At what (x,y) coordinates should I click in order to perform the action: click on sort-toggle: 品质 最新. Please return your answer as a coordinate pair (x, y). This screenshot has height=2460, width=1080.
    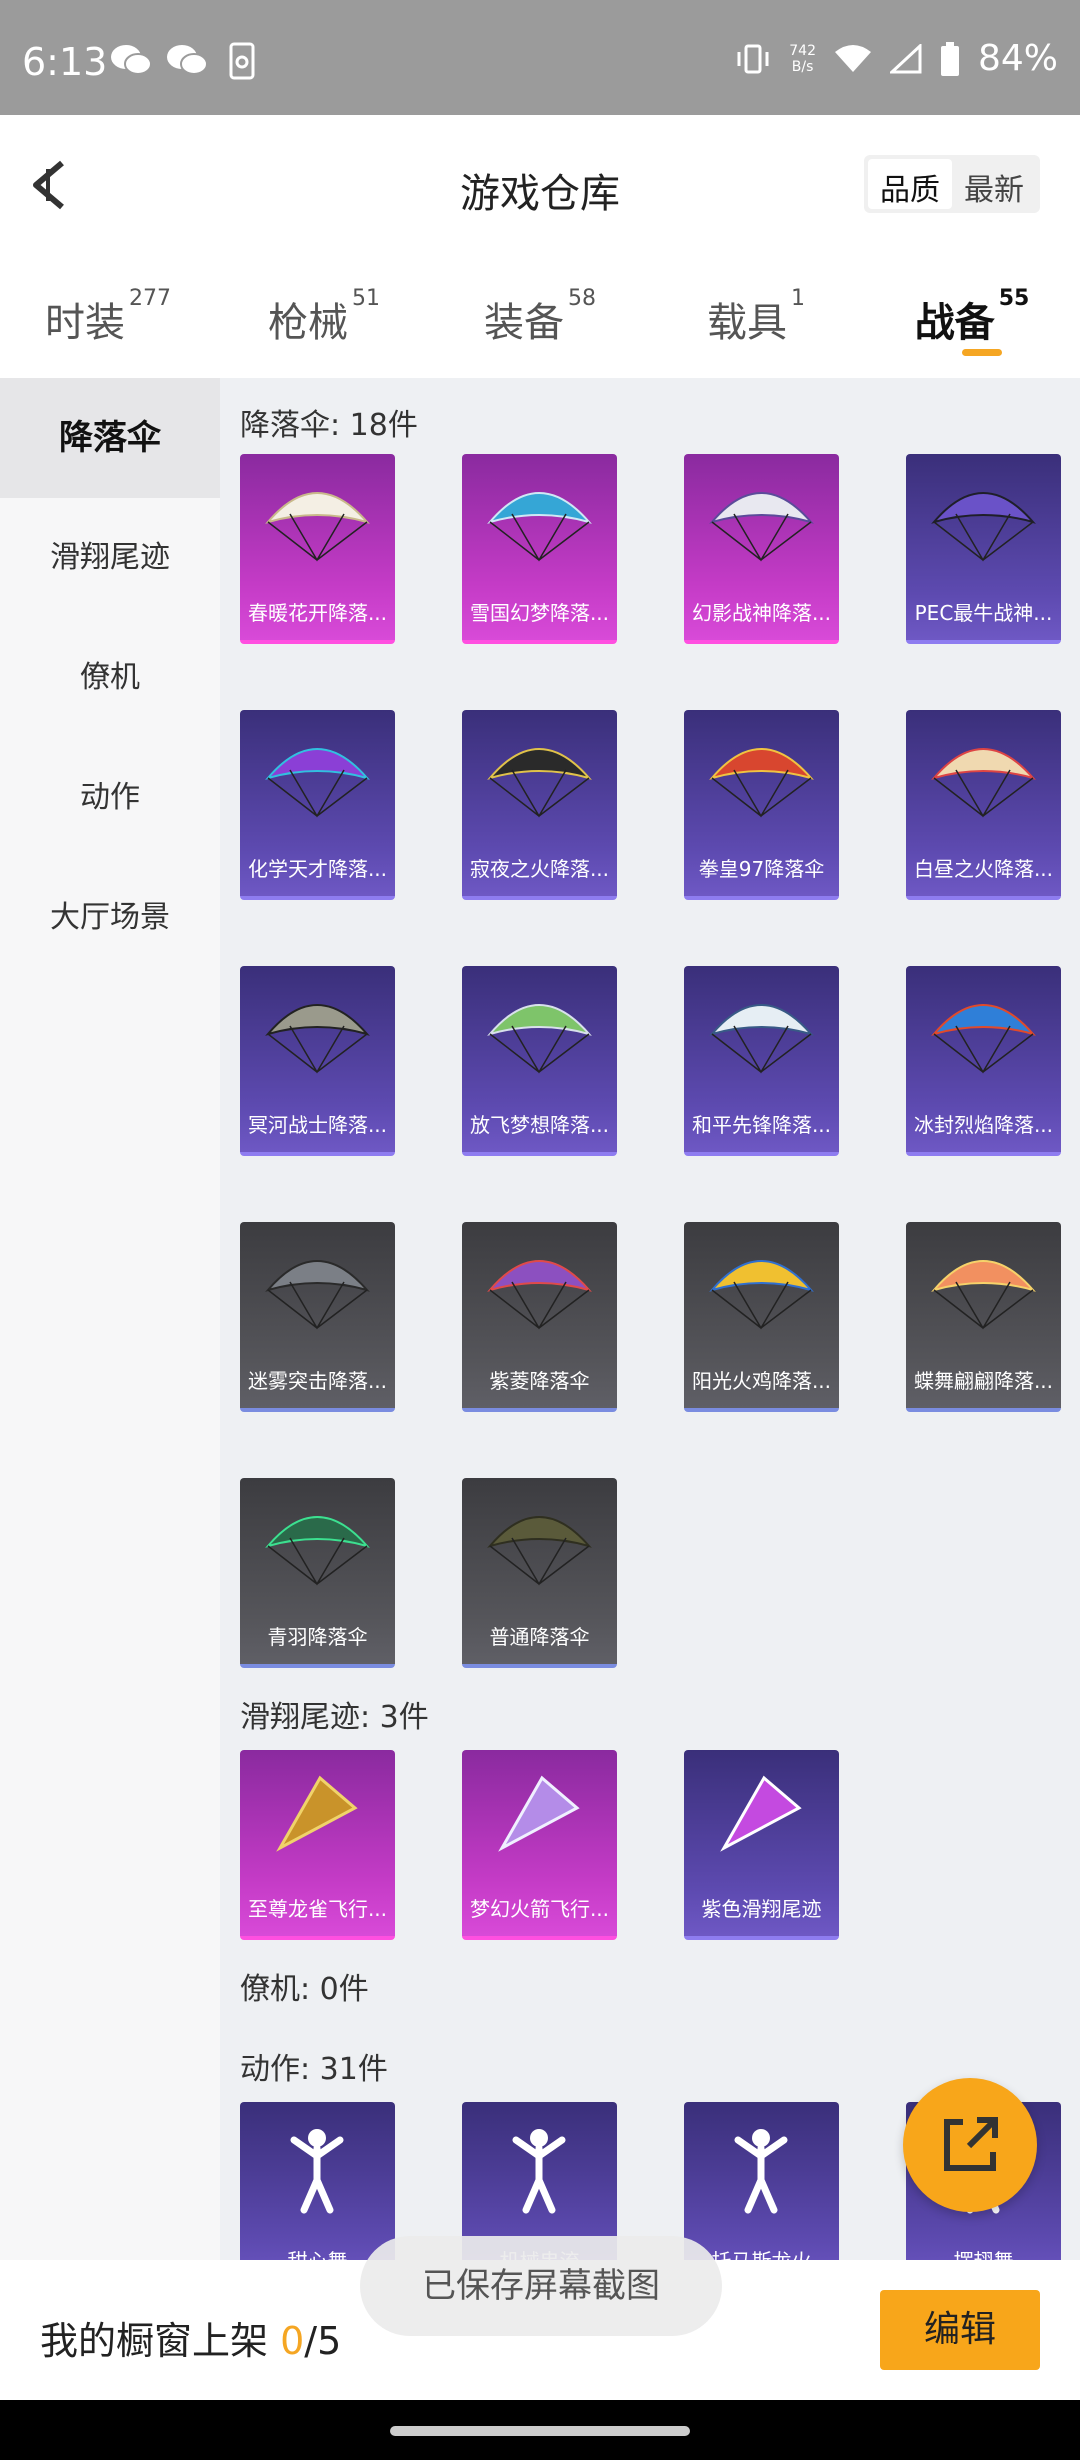
    Looking at the image, I should click on (952, 184).